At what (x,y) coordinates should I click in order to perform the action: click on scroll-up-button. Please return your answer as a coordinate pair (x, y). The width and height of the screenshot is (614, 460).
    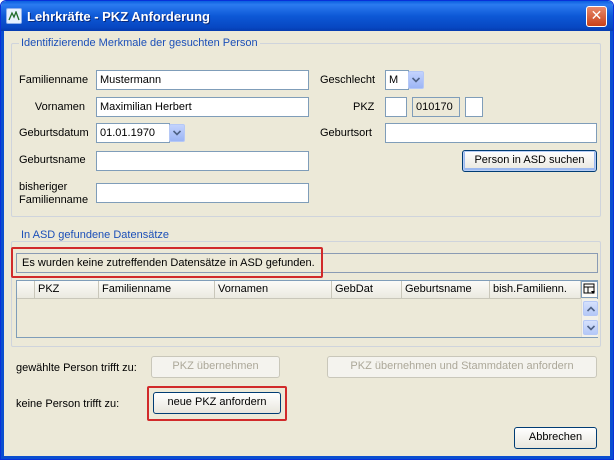
    Looking at the image, I should click on (590, 308).